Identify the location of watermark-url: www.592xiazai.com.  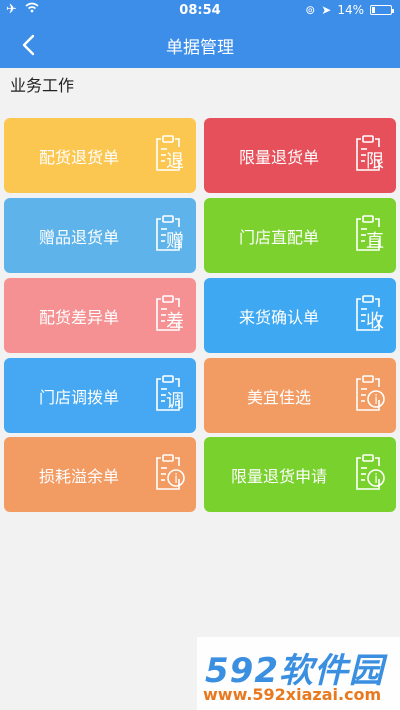
(292, 694).